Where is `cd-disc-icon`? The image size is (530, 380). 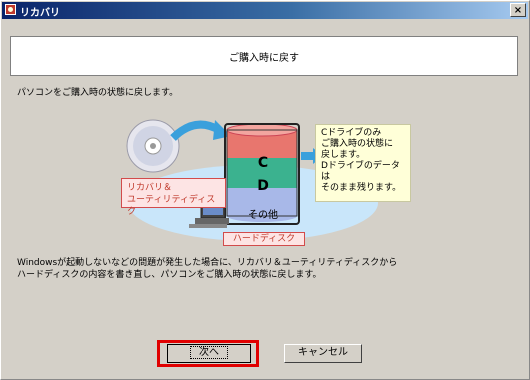
cd-disc-icon is located at coordinates (153, 146).